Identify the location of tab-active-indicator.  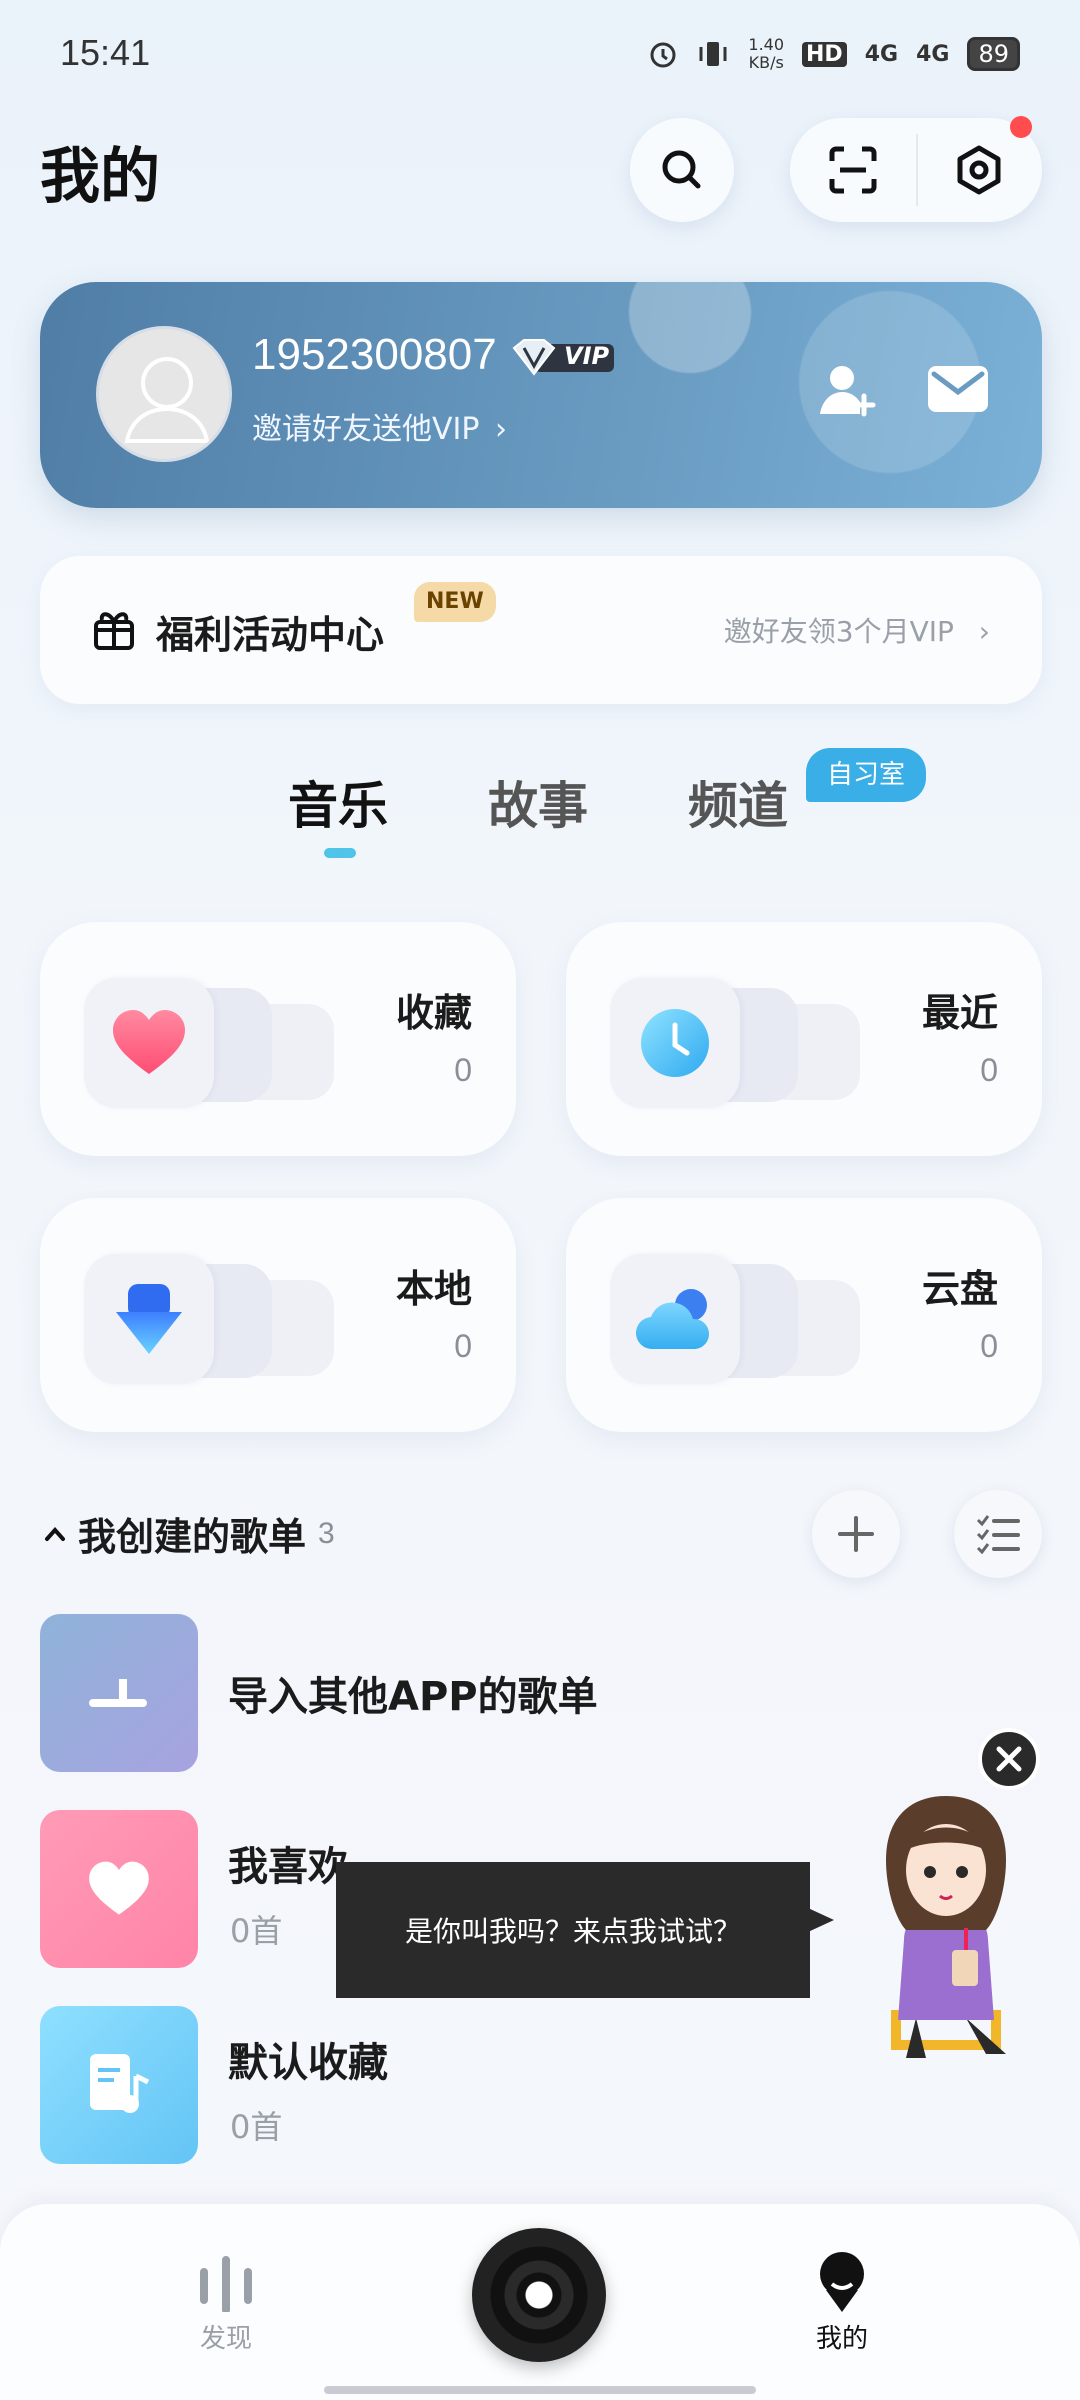
(340, 853).